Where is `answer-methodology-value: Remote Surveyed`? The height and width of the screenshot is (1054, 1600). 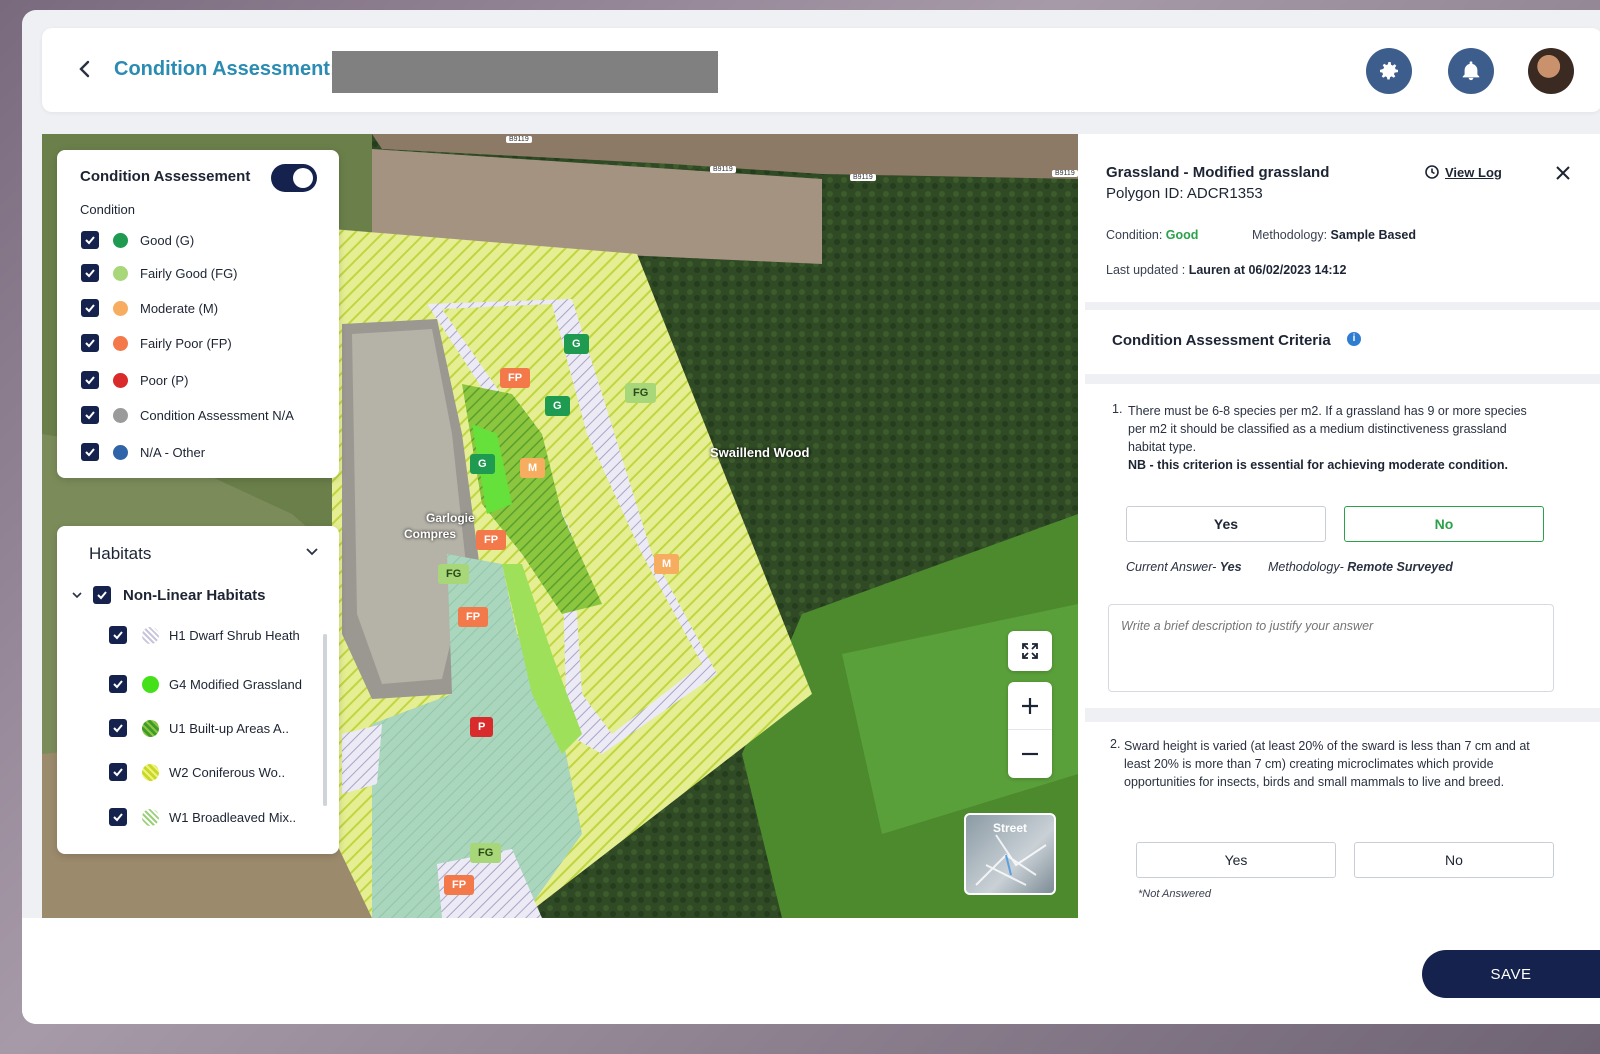
answer-methodology-value: Remote Surveyed is located at coordinates (1400, 567).